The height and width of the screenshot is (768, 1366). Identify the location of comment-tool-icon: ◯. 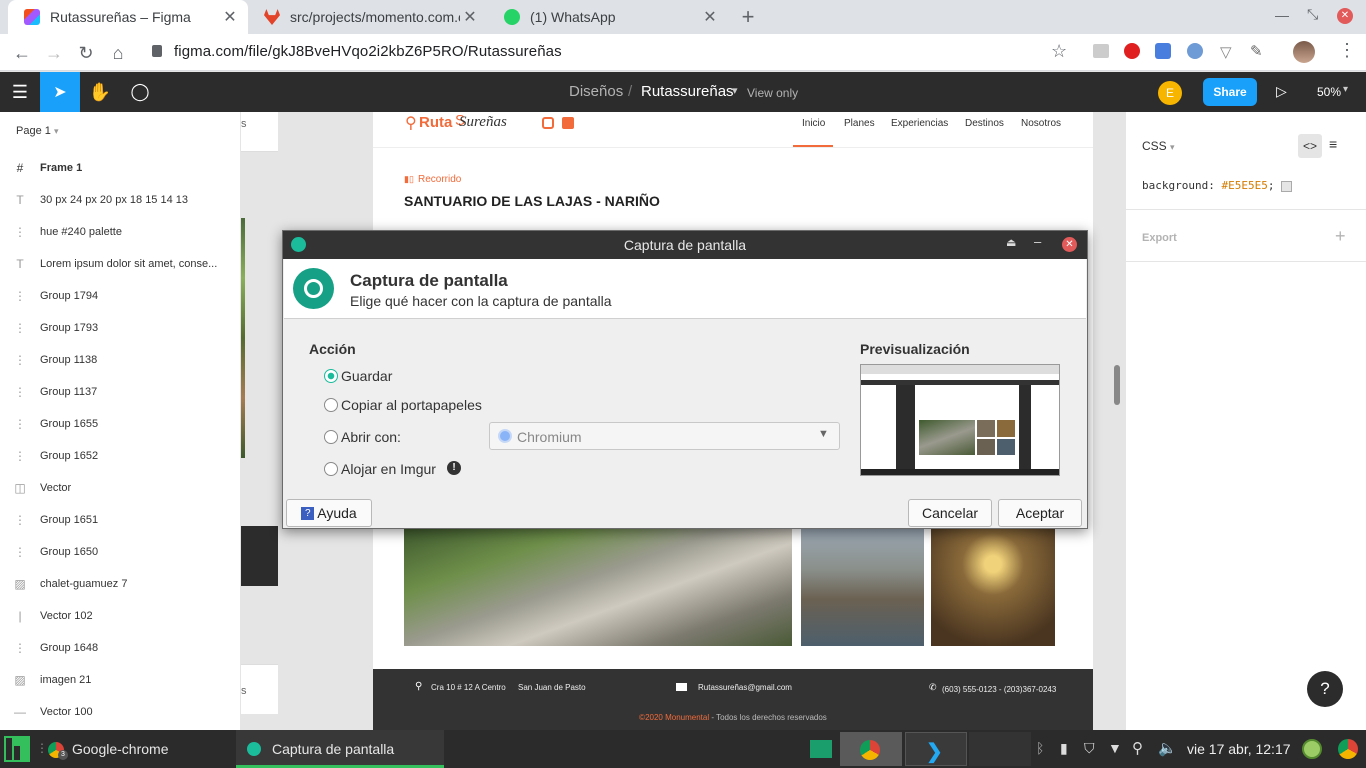
(140, 92).